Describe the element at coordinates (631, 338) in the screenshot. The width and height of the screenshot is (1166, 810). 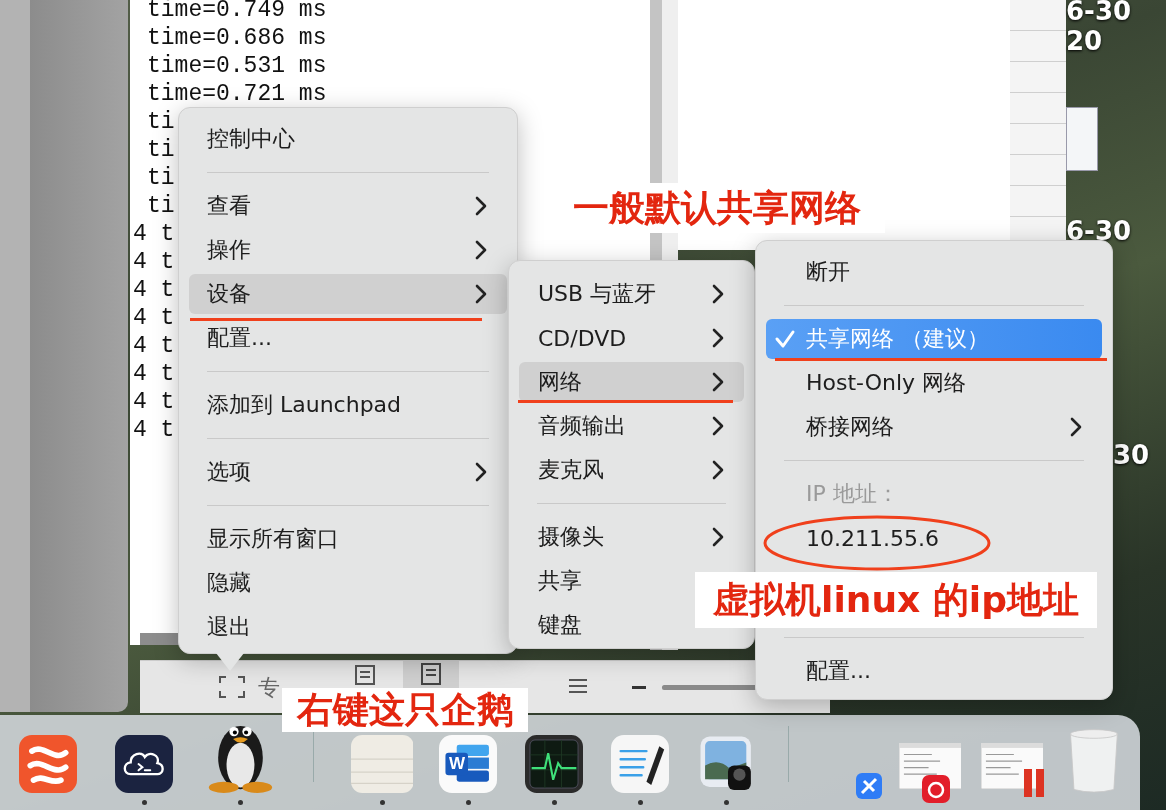
I see `menu-item: CD/DVD` at that location.